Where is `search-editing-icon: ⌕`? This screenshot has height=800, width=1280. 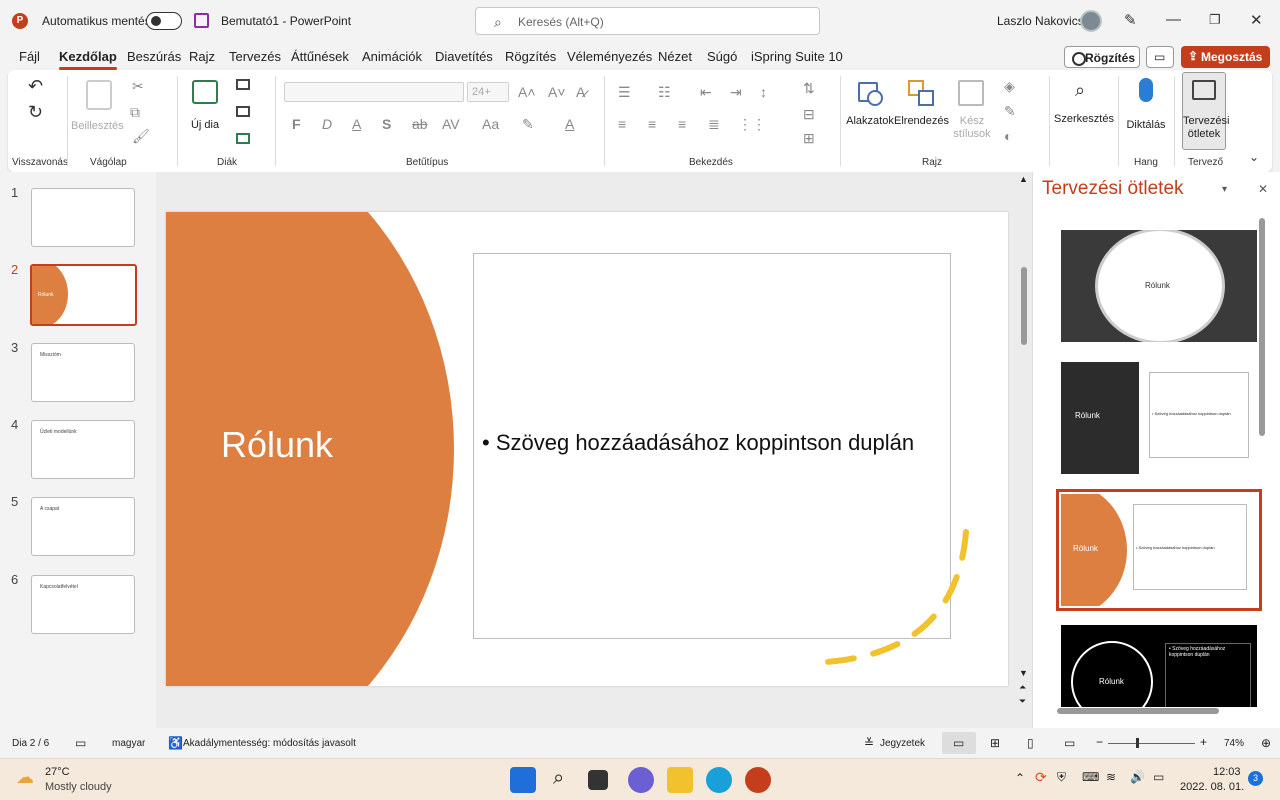 search-editing-icon: ⌕ is located at coordinates (1080, 90).